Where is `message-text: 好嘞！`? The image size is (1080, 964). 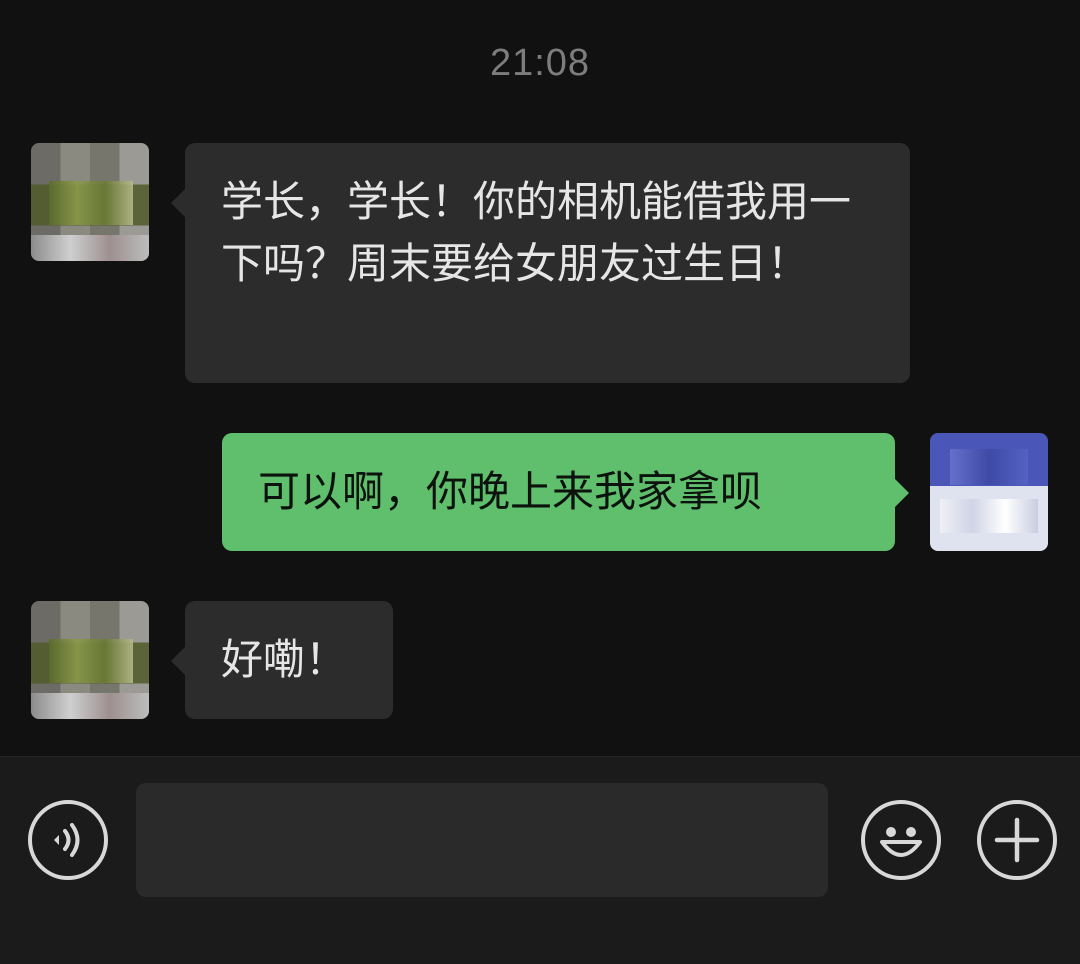
message-text: 好嘞！ is located at coordinates (284, 659).